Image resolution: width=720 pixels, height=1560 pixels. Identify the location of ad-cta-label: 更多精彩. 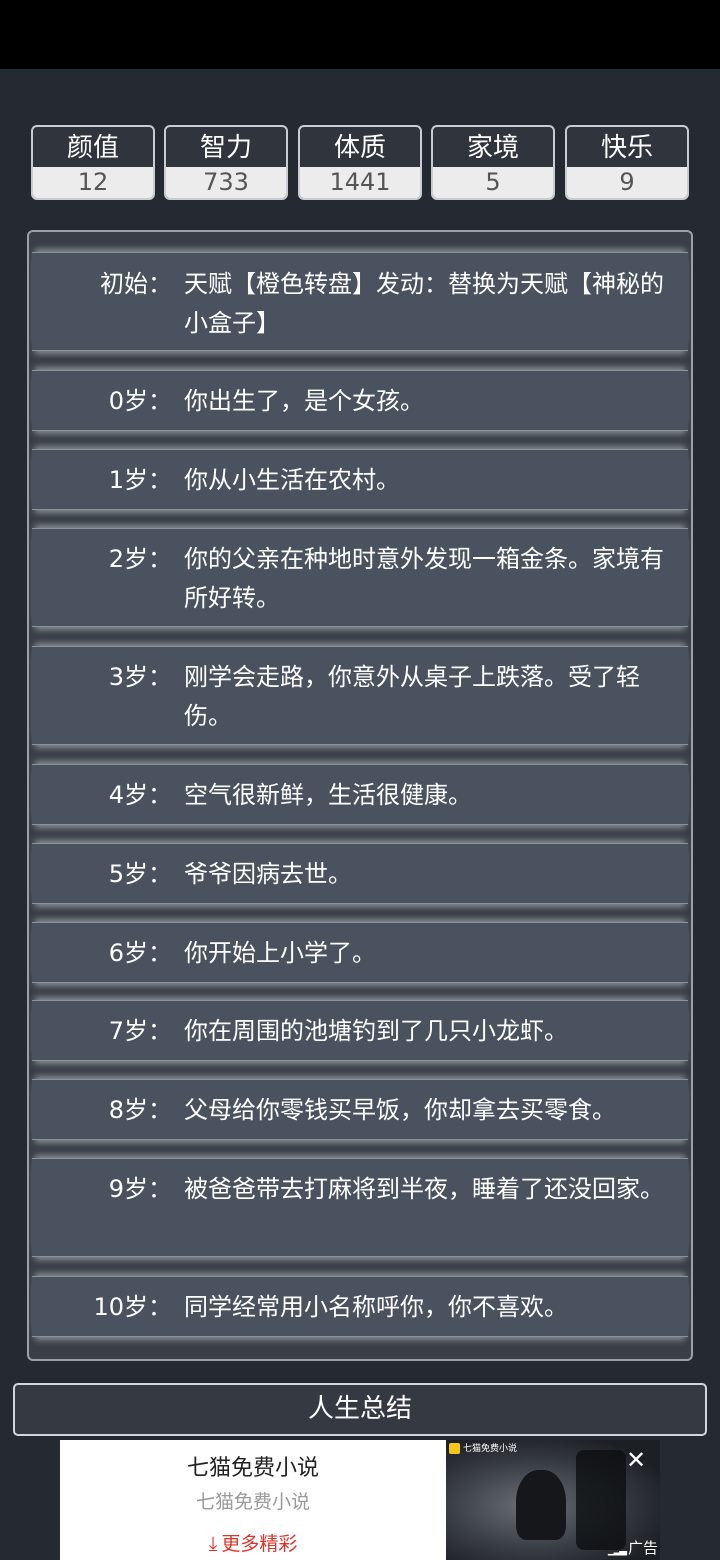
(259, 1544).